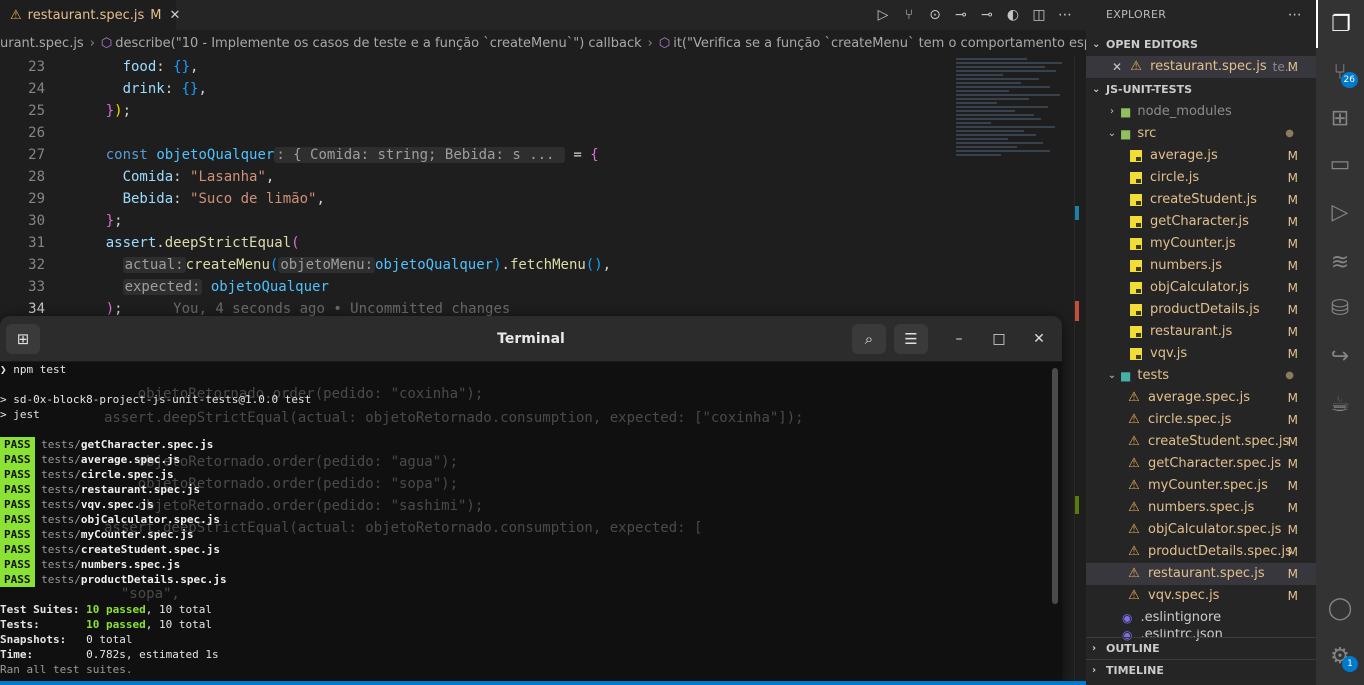  I want to click on extensions-icon: ⊞, so click(1340, 118).